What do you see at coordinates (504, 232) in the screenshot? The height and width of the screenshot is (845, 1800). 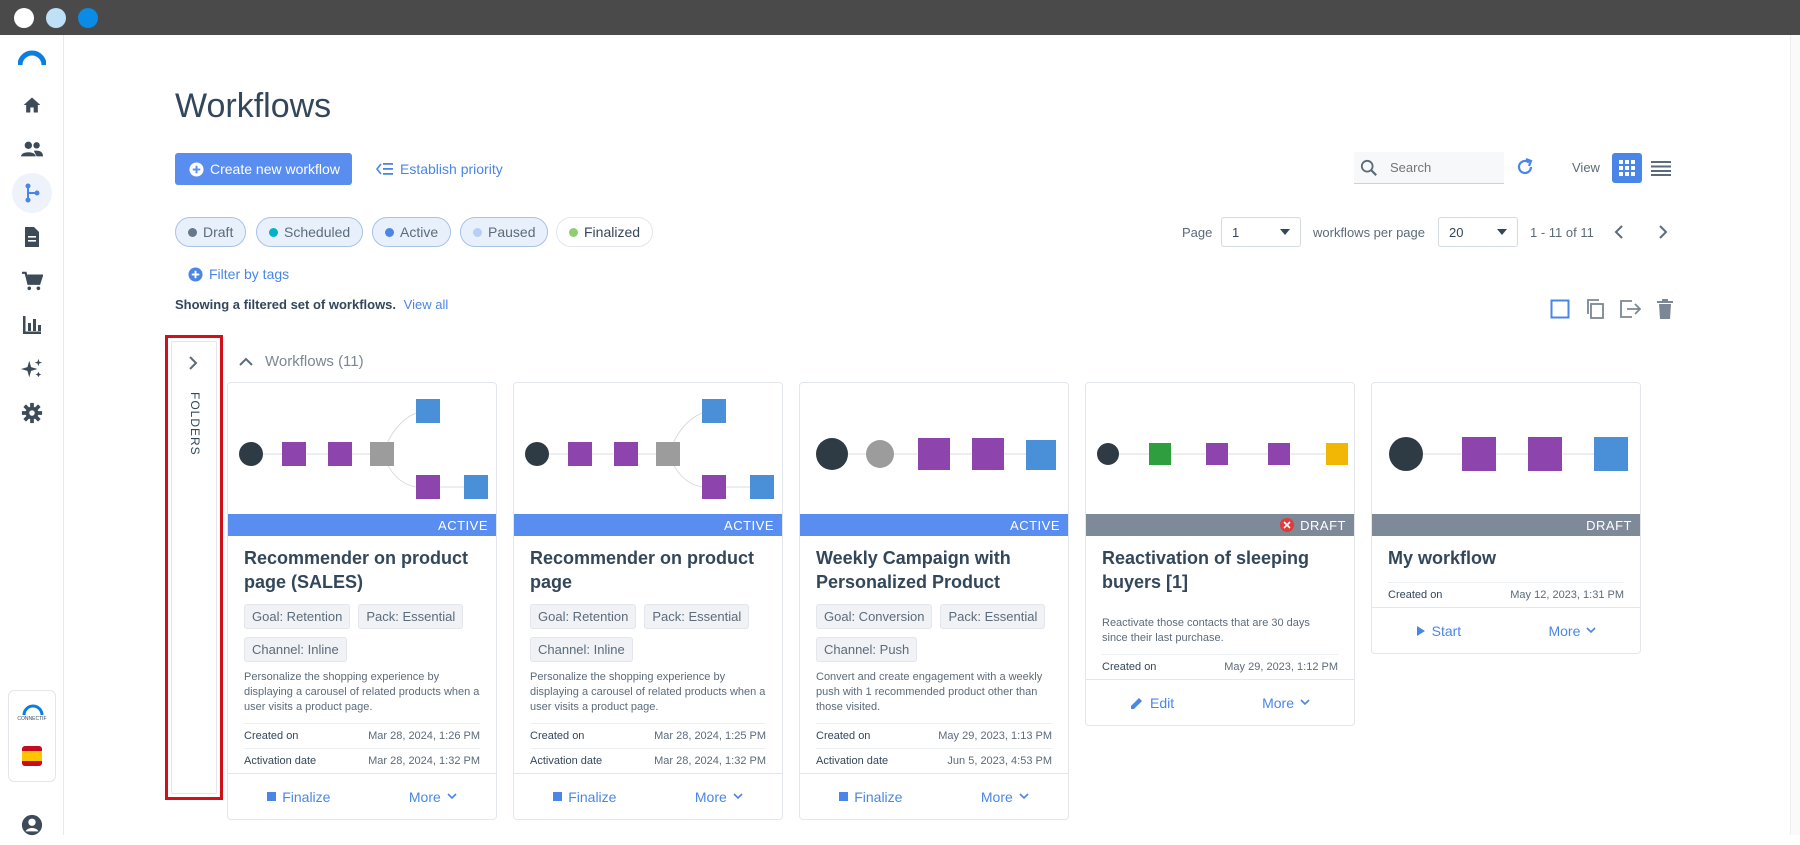 I see `filter-chip-paused: Paused` at bounding box center [504, 232].